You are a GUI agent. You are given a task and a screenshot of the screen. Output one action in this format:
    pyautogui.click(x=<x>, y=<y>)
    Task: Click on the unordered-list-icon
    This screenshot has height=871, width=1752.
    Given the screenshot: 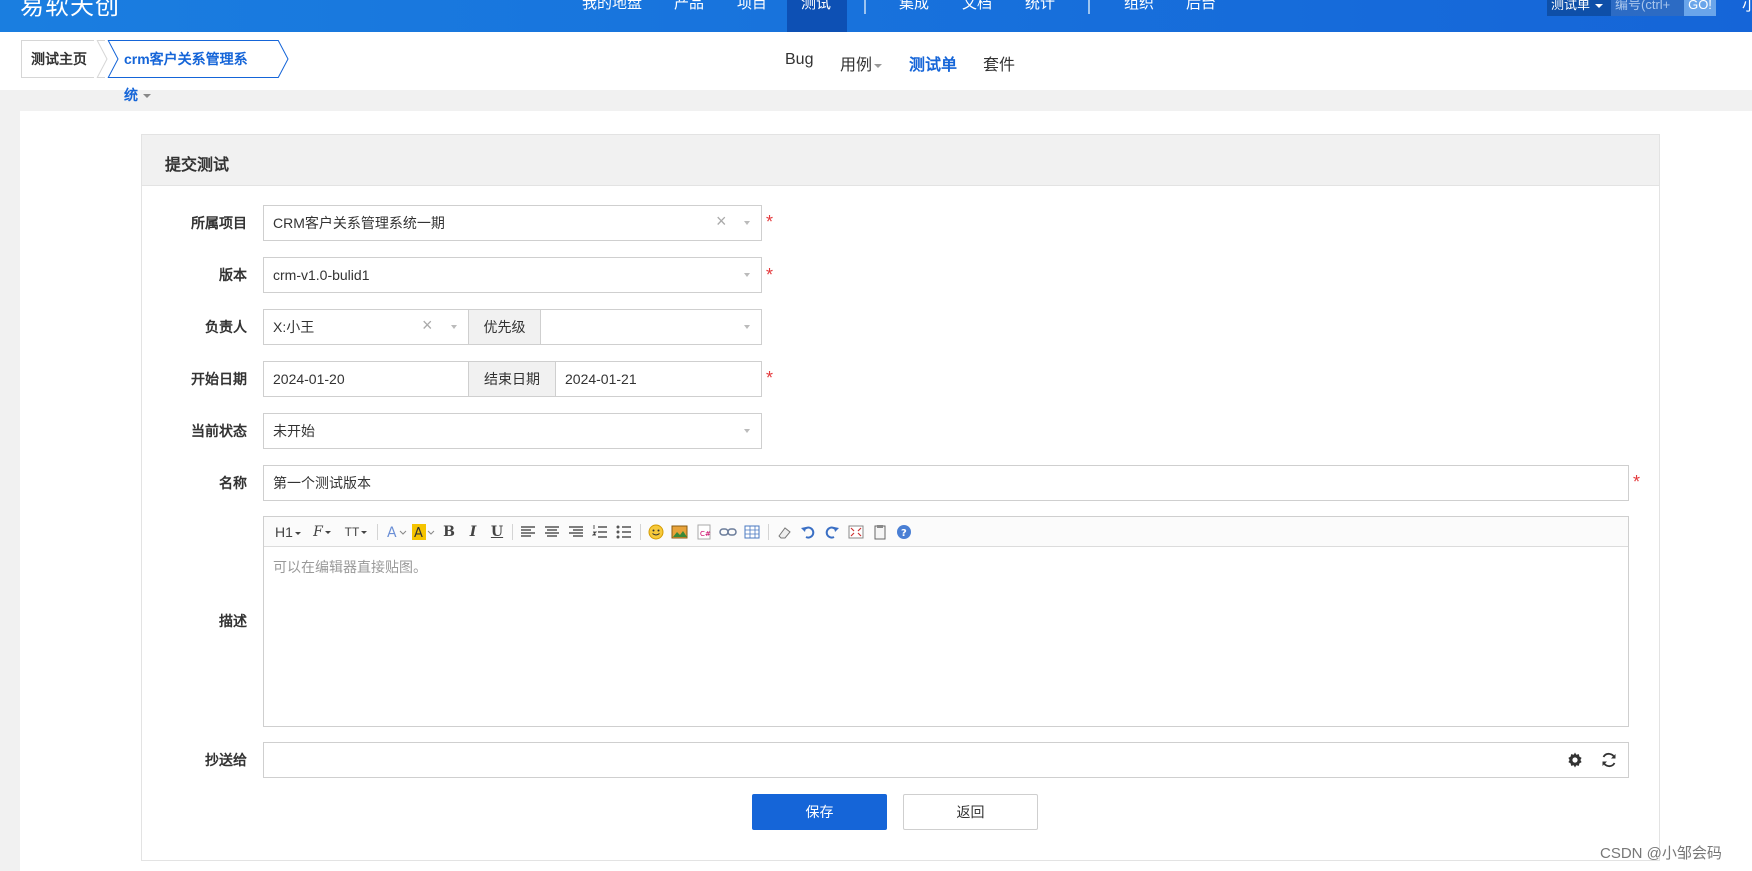 What is the action you would take?
    pyautogui.click(x=624, y=532)
    